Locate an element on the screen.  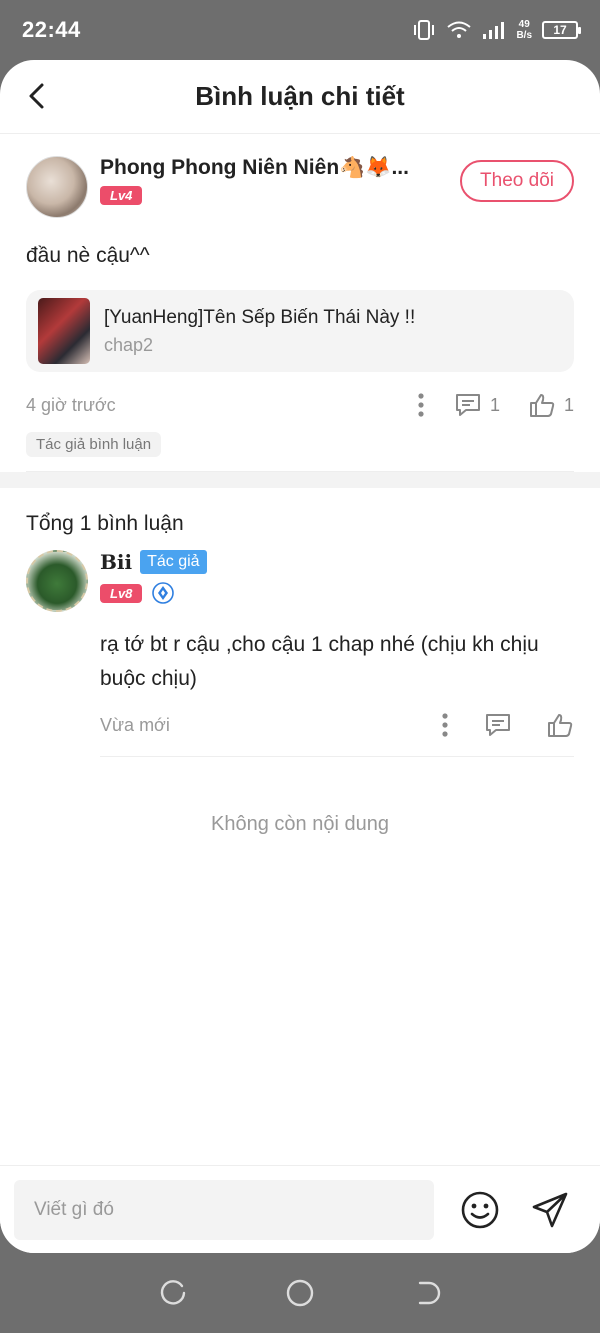
reply-author-info: Bii Tác giả Lv8 is located at coordinates (153, 577).